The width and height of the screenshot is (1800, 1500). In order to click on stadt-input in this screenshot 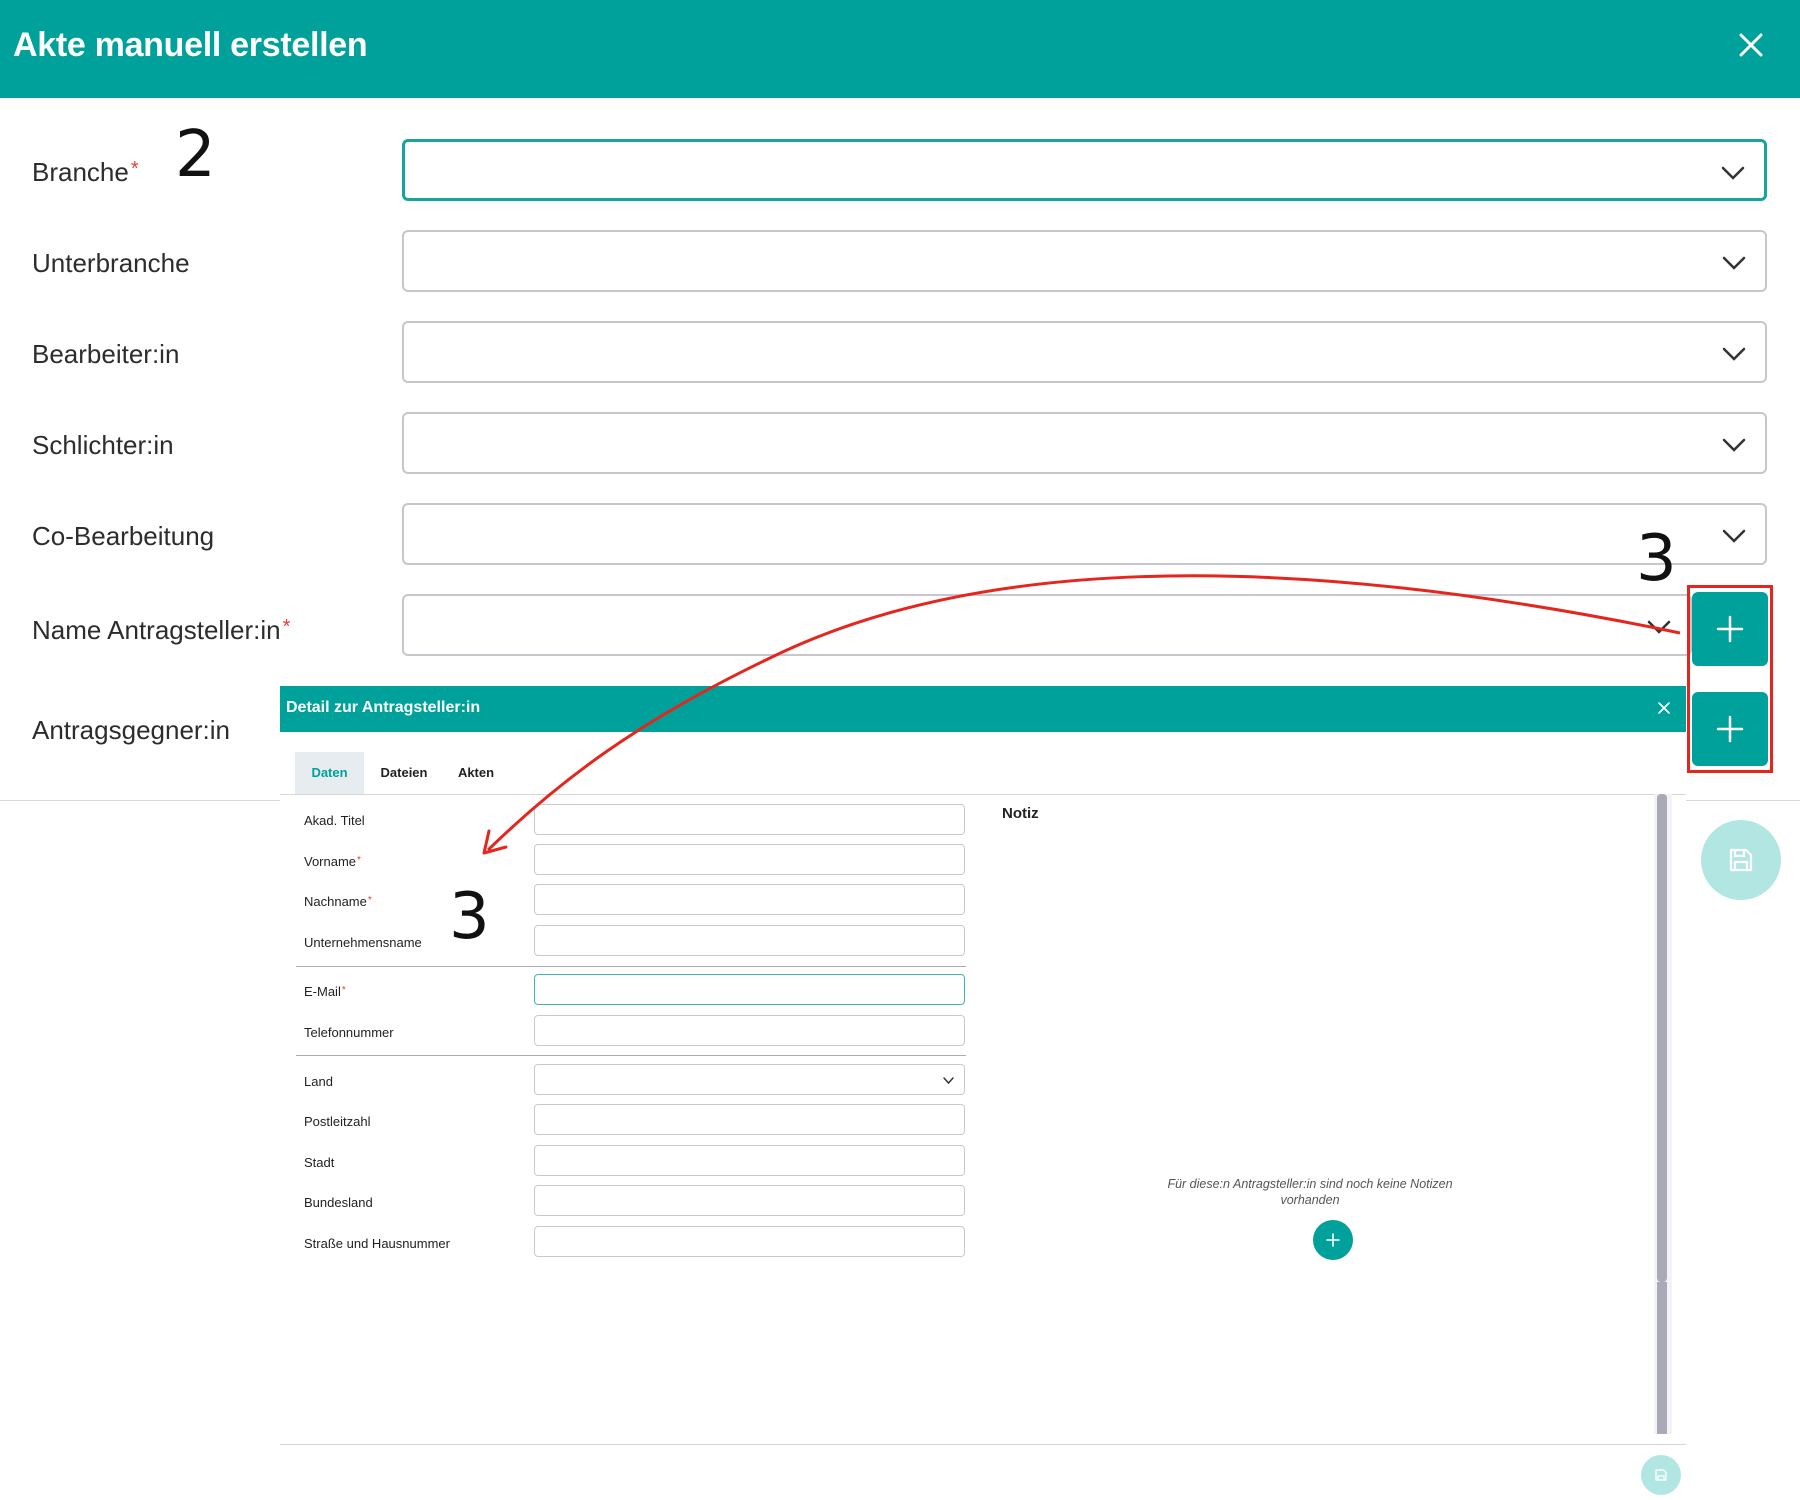, I will do `click(749, 1160)`.